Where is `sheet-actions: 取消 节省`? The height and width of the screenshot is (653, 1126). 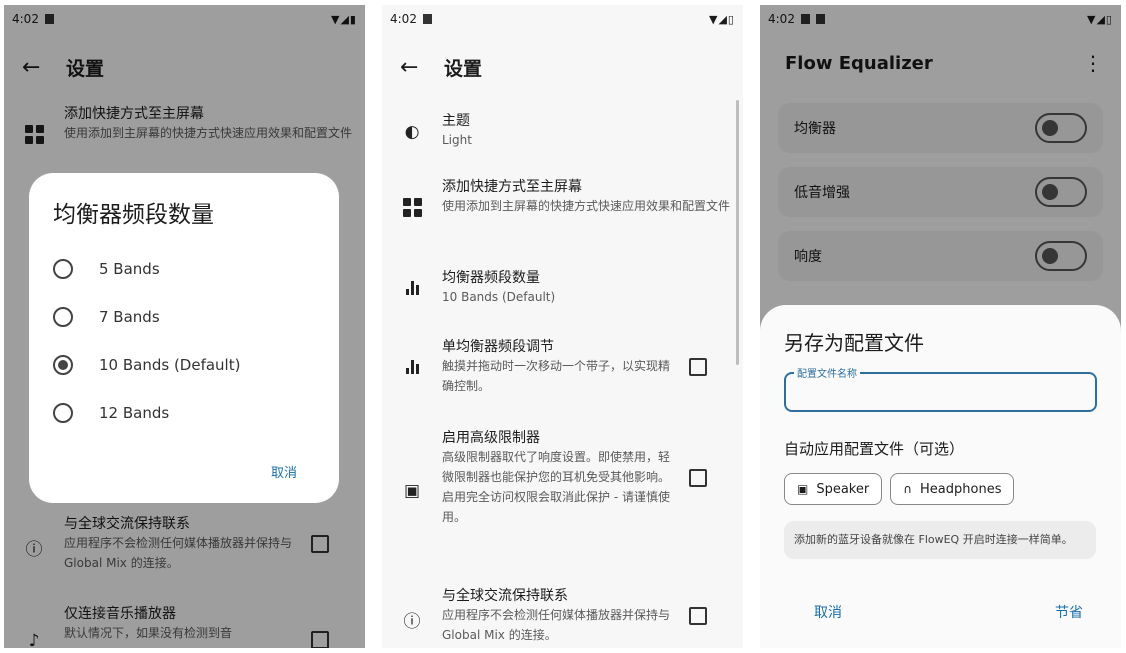 sheet-actions: 取消 节省 is located at coordinates (940, 612).